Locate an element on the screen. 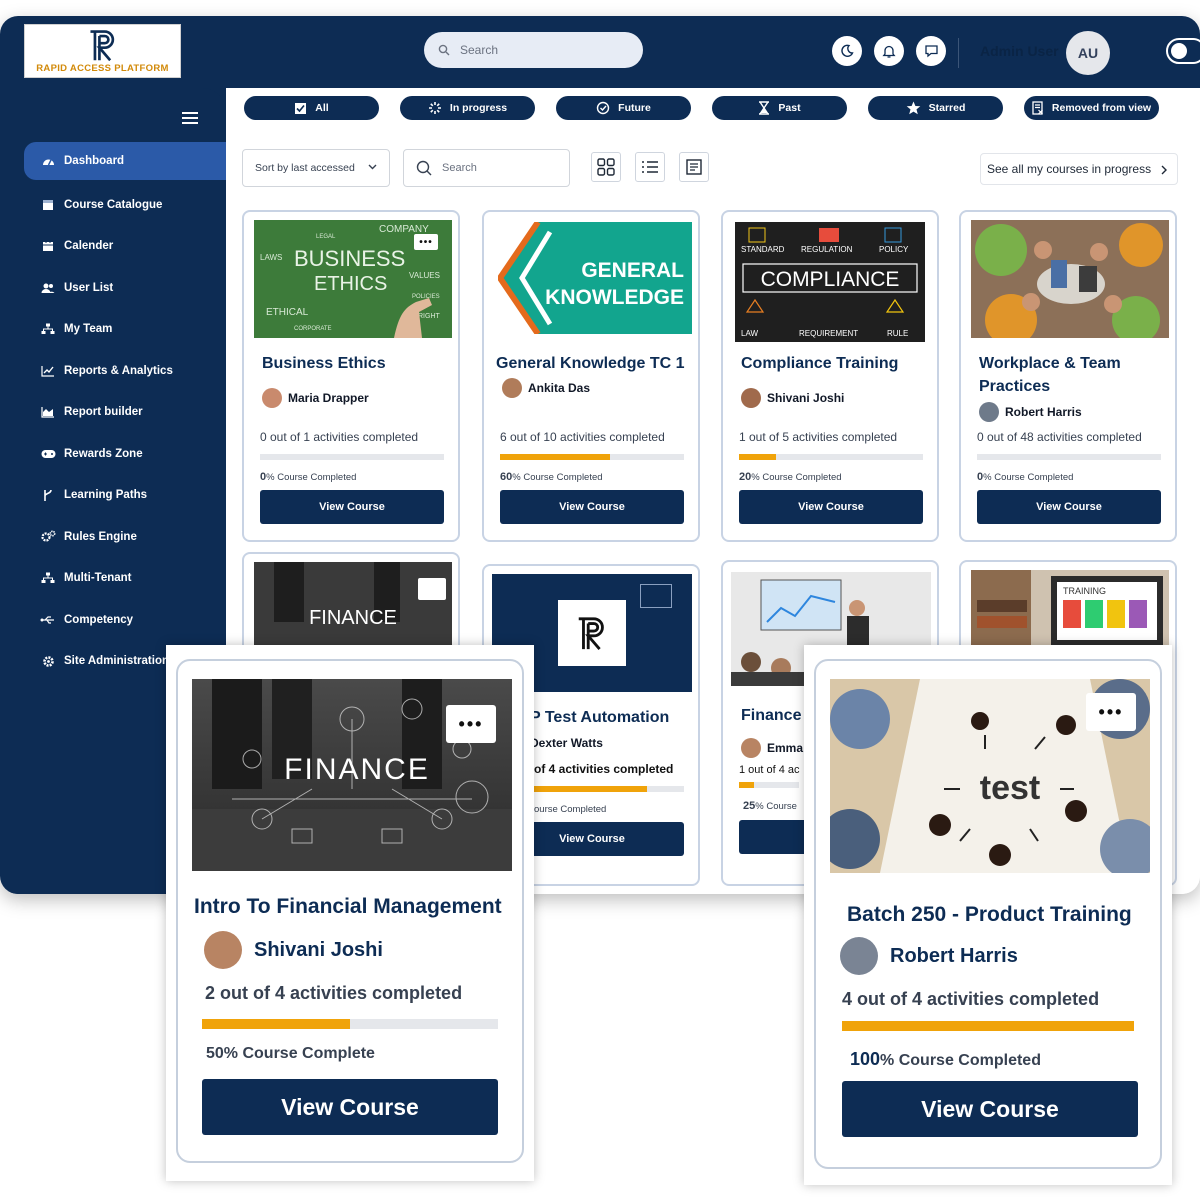 This screenshot has width=1200, height=1200. course-title: Workplace & Team Practices is located at coordinates (1074, 375).